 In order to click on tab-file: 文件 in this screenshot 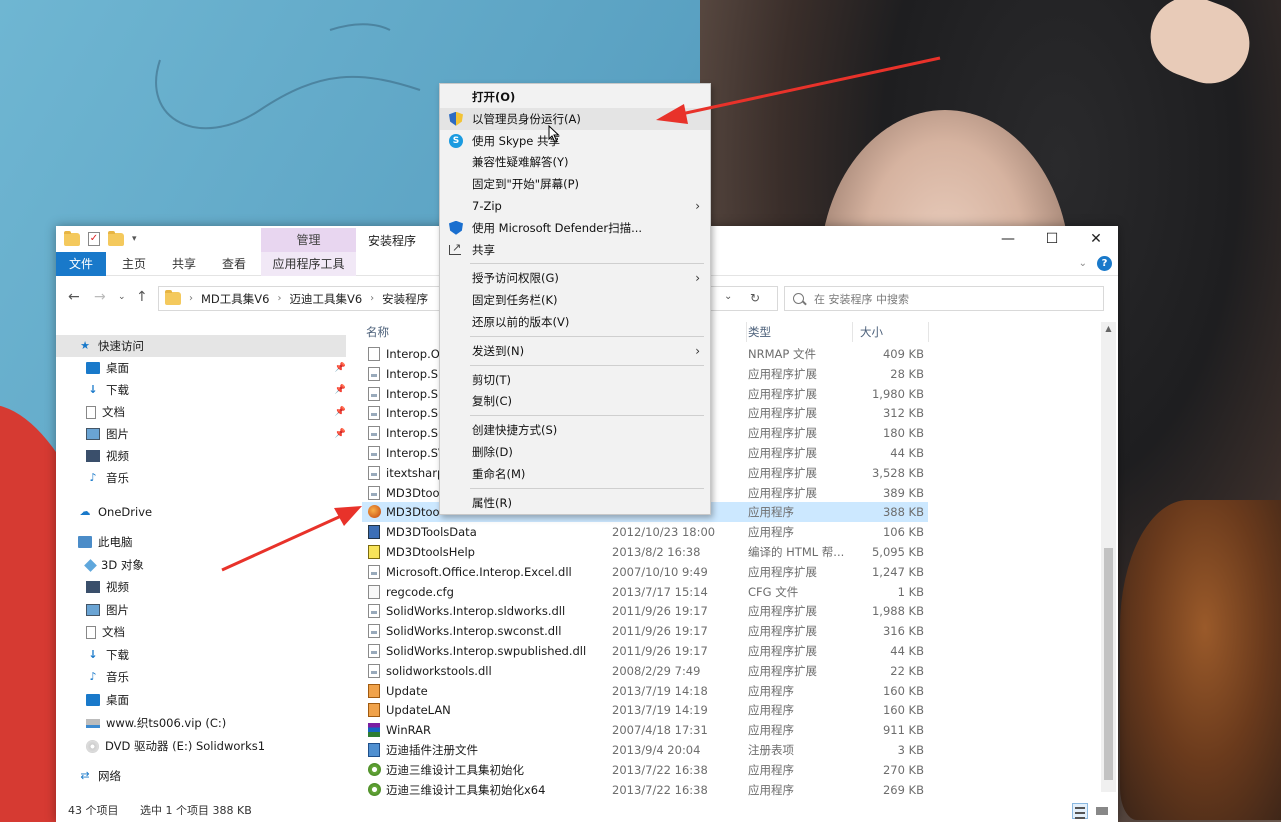, I will do `click(81, 264)`.